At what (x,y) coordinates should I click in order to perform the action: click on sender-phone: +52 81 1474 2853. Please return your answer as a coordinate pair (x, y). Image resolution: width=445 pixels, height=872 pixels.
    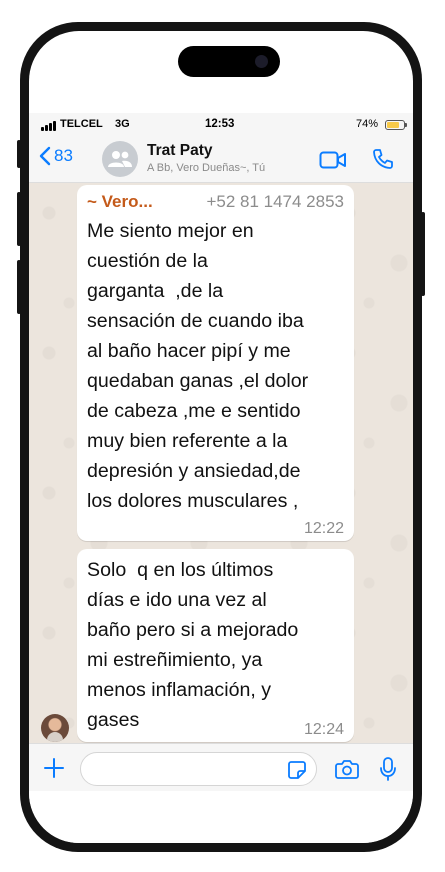
    Looking at the image, I should click on (275, 202).